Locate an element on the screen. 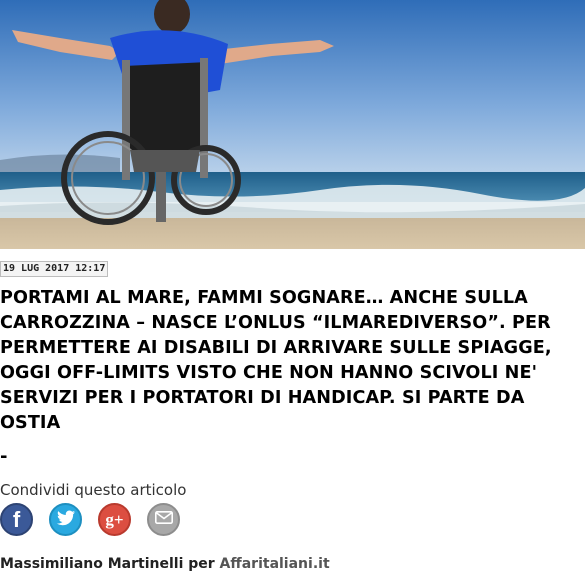 This screenshot has height=585, width=585. source-link: Affaritaliani.it is located at coordinates (275, 564).